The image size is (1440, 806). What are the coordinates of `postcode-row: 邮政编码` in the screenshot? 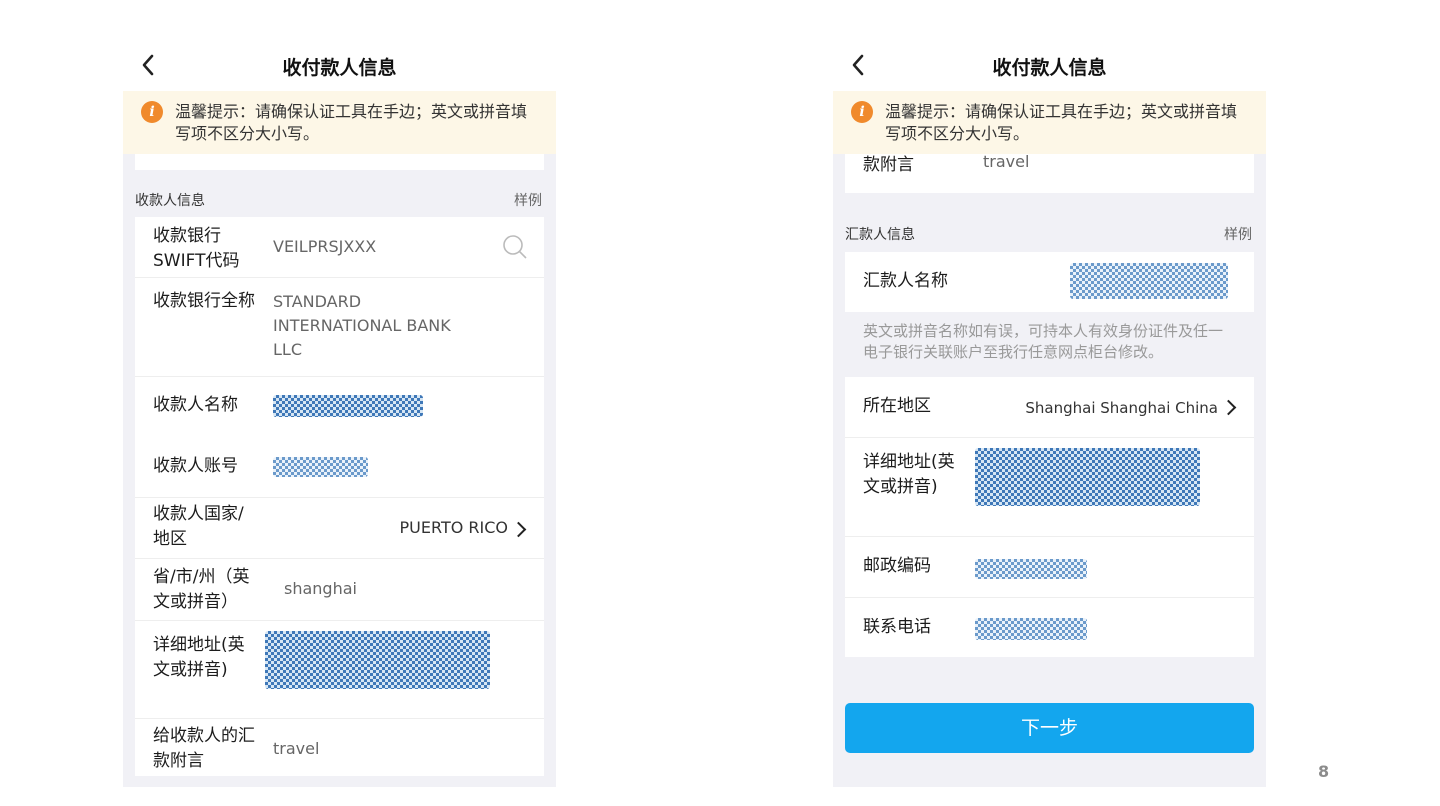 It's located at (1049, 567).